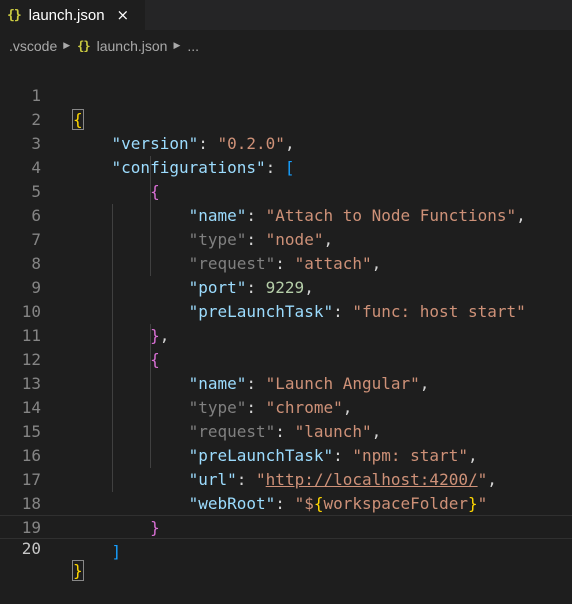  I want to click on code-line: 13 "type": "chrome",, so click(286, 382).